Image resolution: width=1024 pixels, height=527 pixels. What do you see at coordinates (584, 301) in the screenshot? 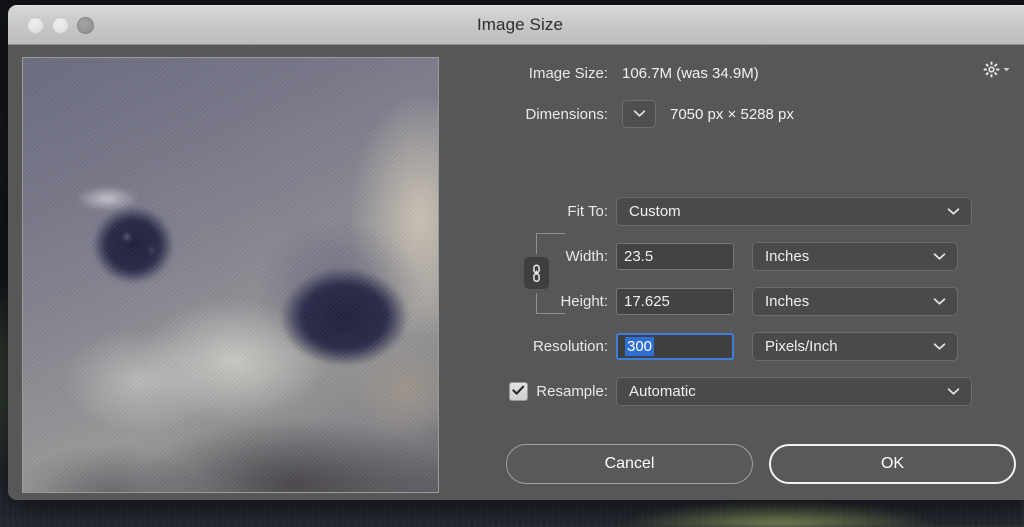
I see `height-label: Height:` at bounding box center [584, 301].